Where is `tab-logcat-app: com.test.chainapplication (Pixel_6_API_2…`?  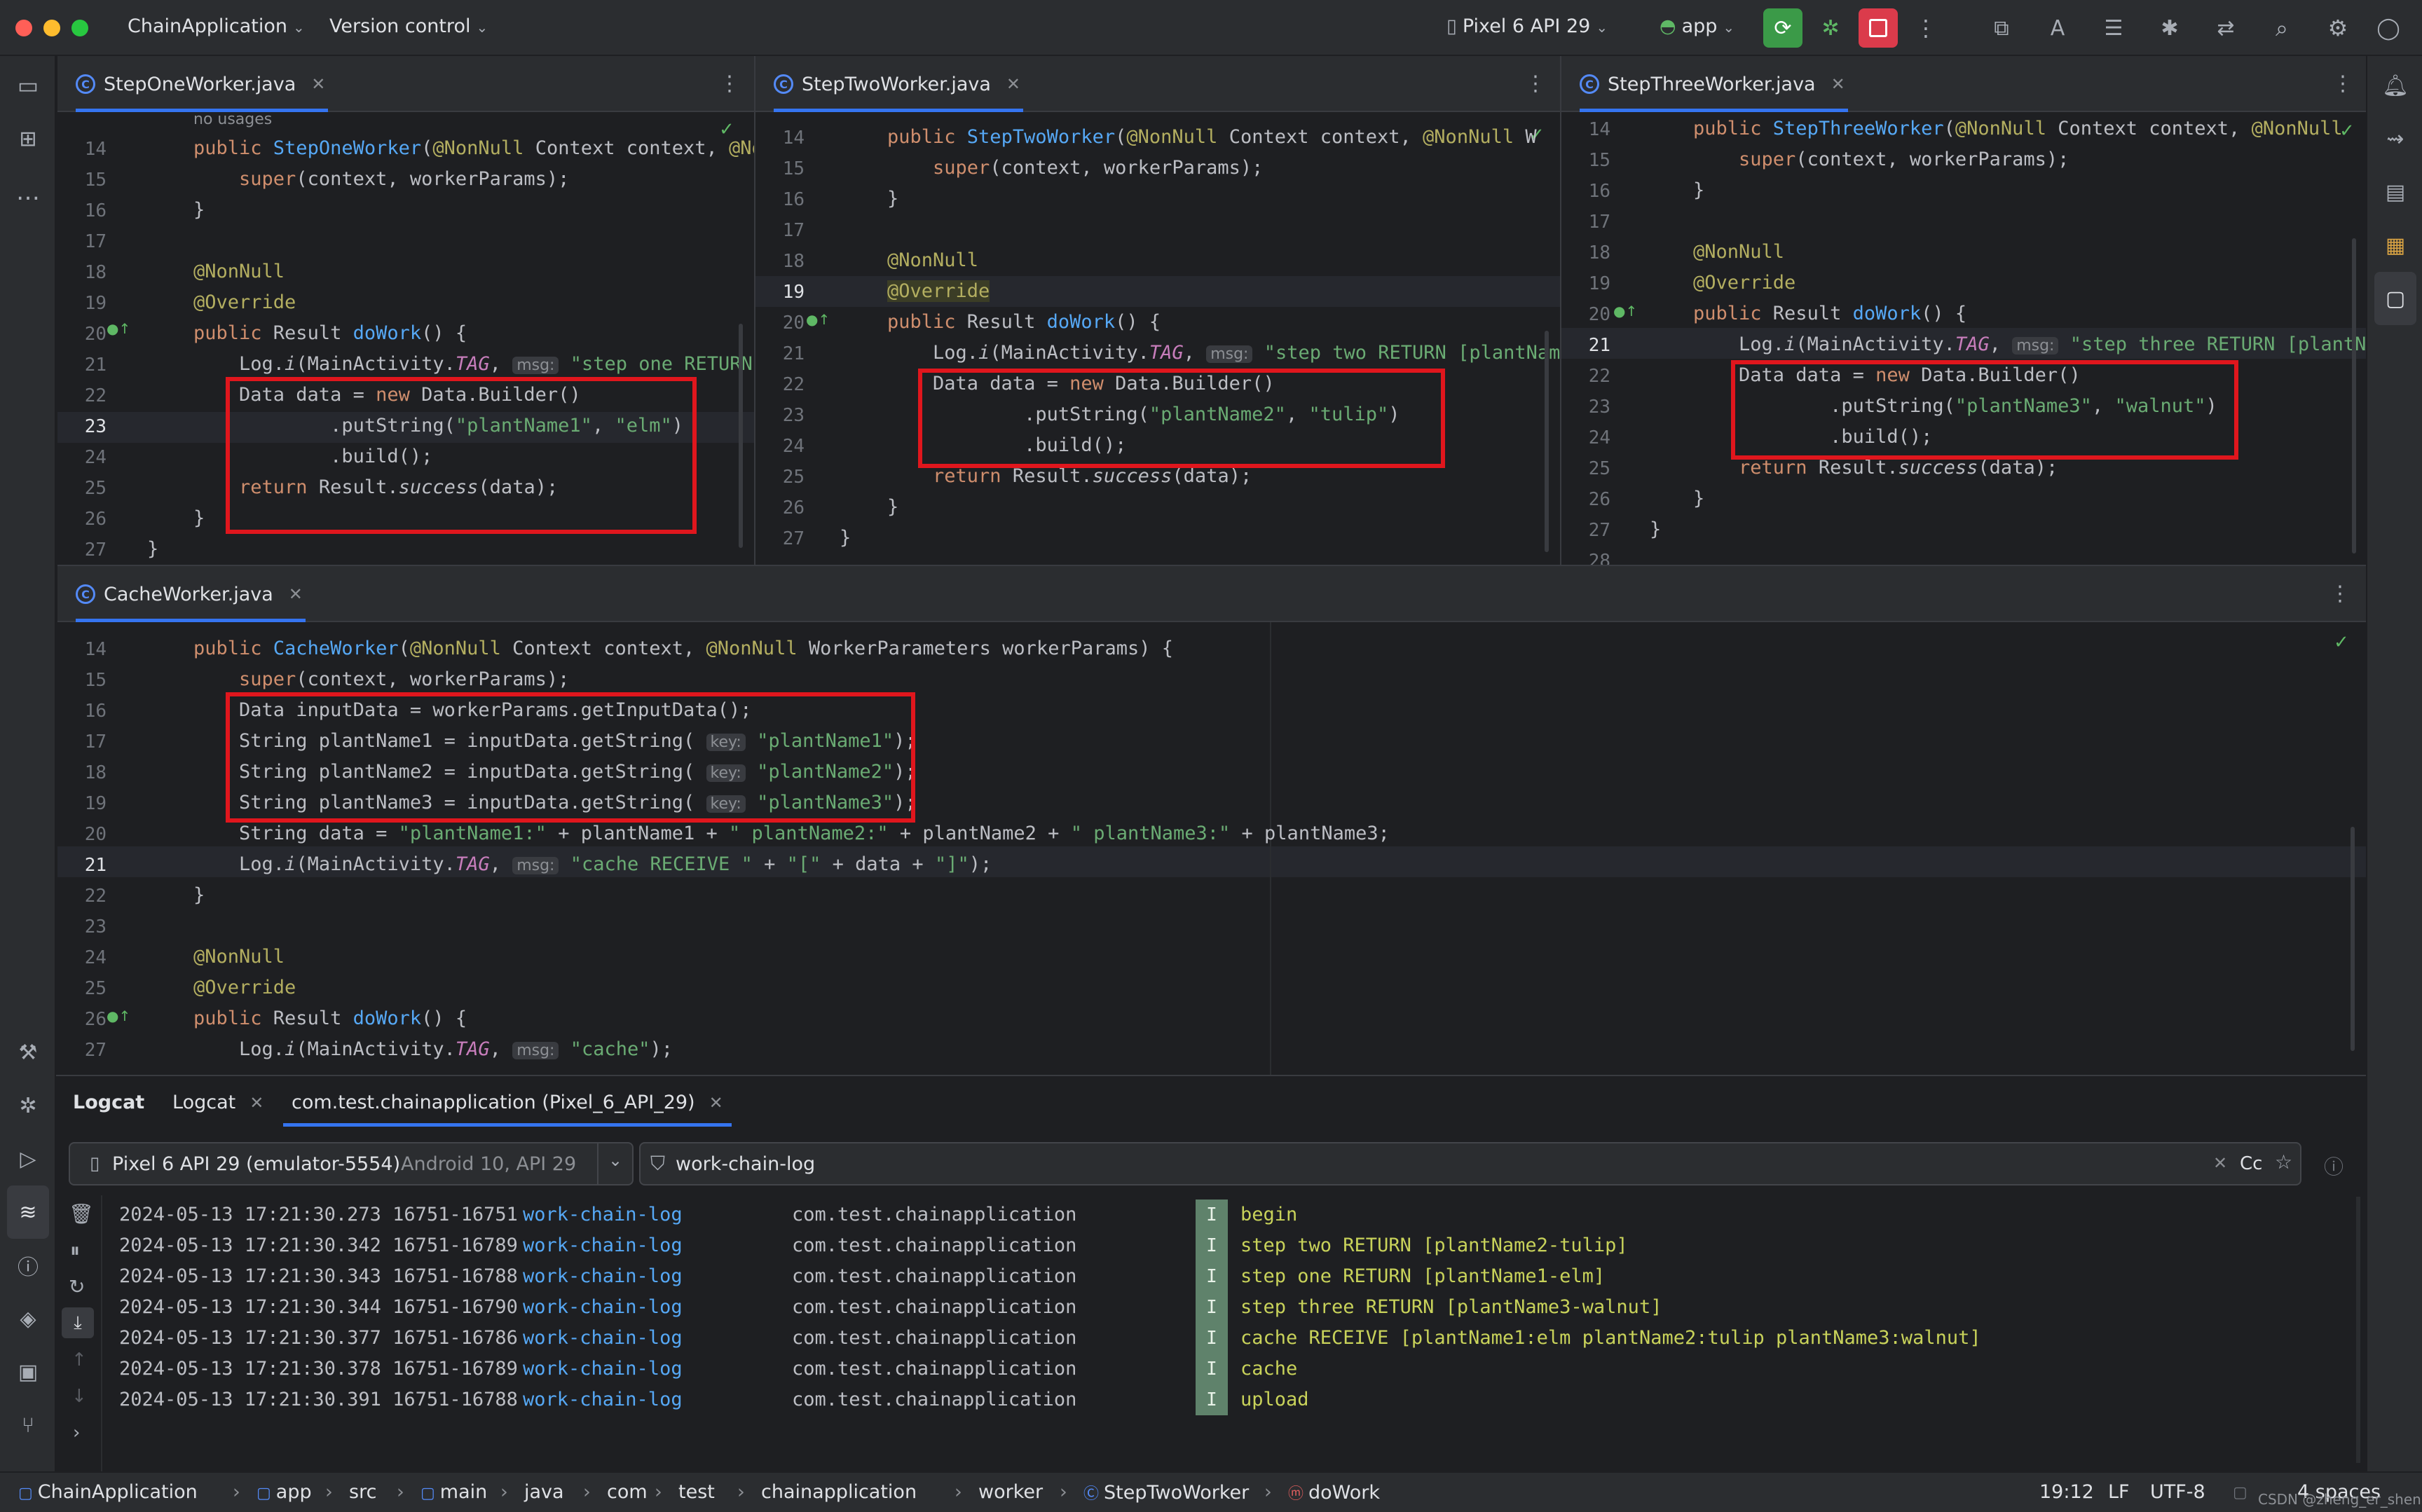 tab-logcat-app: com.test.chainapplication (Pixel_6_API_2… is located at coordinates (508, 1101).